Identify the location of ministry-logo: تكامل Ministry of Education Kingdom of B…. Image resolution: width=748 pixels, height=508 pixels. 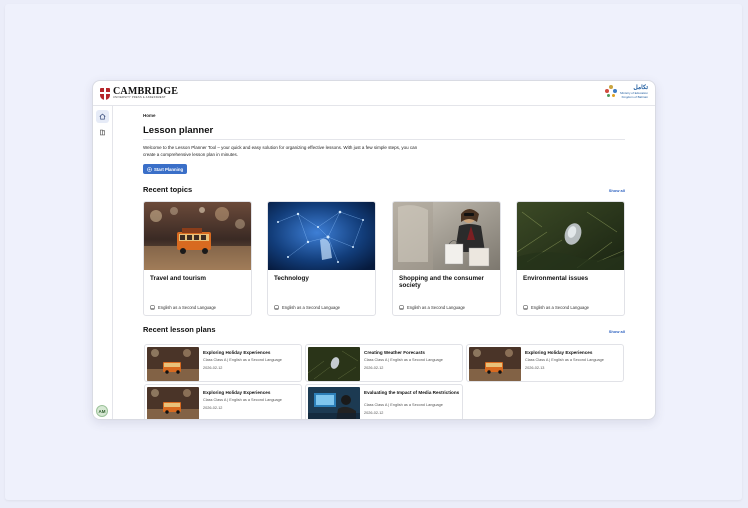
(626, 92).